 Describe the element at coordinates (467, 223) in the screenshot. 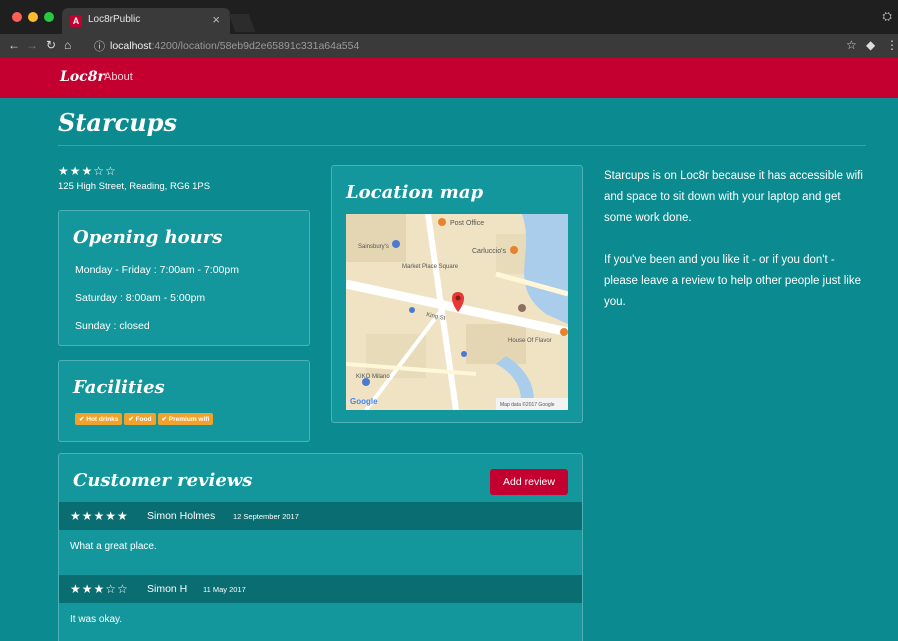

I see `map-label: Post Office` at that location.